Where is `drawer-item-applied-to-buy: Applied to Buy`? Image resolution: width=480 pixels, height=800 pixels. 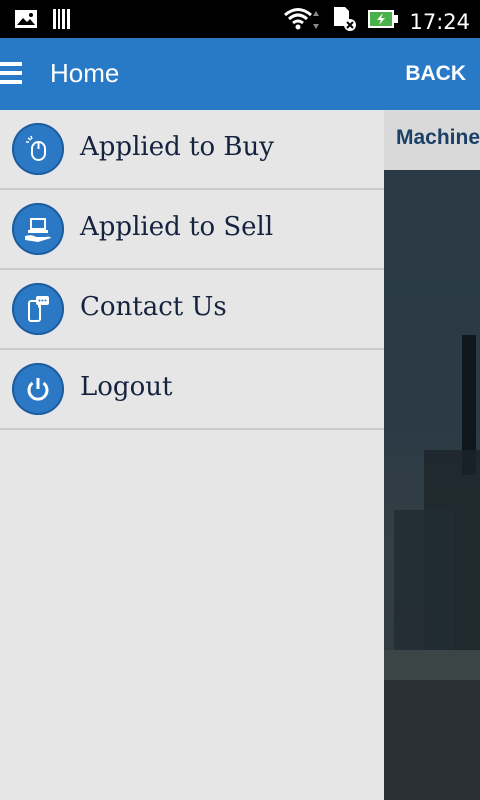
drawer-item-applied-to-buy: Applied to Buy is located at coordinates (192, 150).